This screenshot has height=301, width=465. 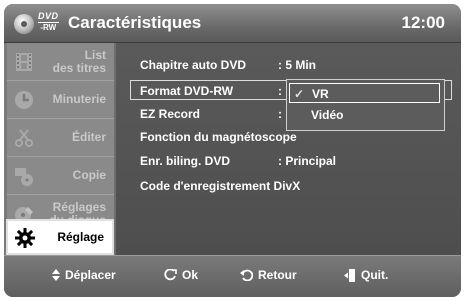 What do you see at coordinates (232, 23) in the screenshot?
I see `title-bar: DVD -RW Caractéristiques 12:00` at bounding box center [232, 23].